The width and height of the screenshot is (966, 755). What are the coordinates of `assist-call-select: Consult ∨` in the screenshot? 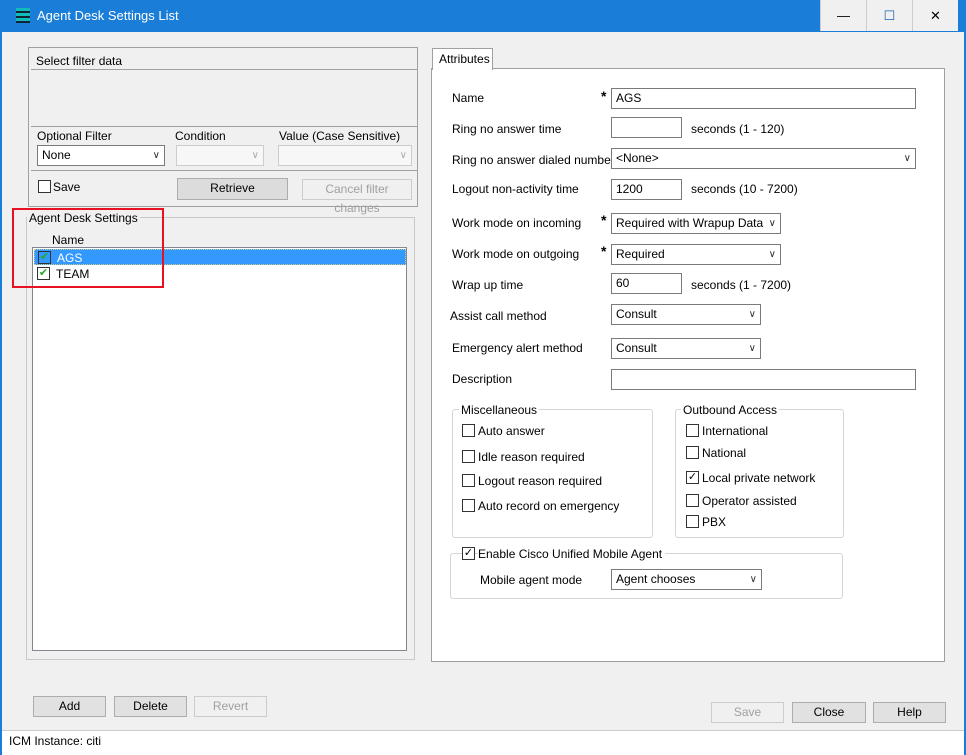 It's located at (686, 314).